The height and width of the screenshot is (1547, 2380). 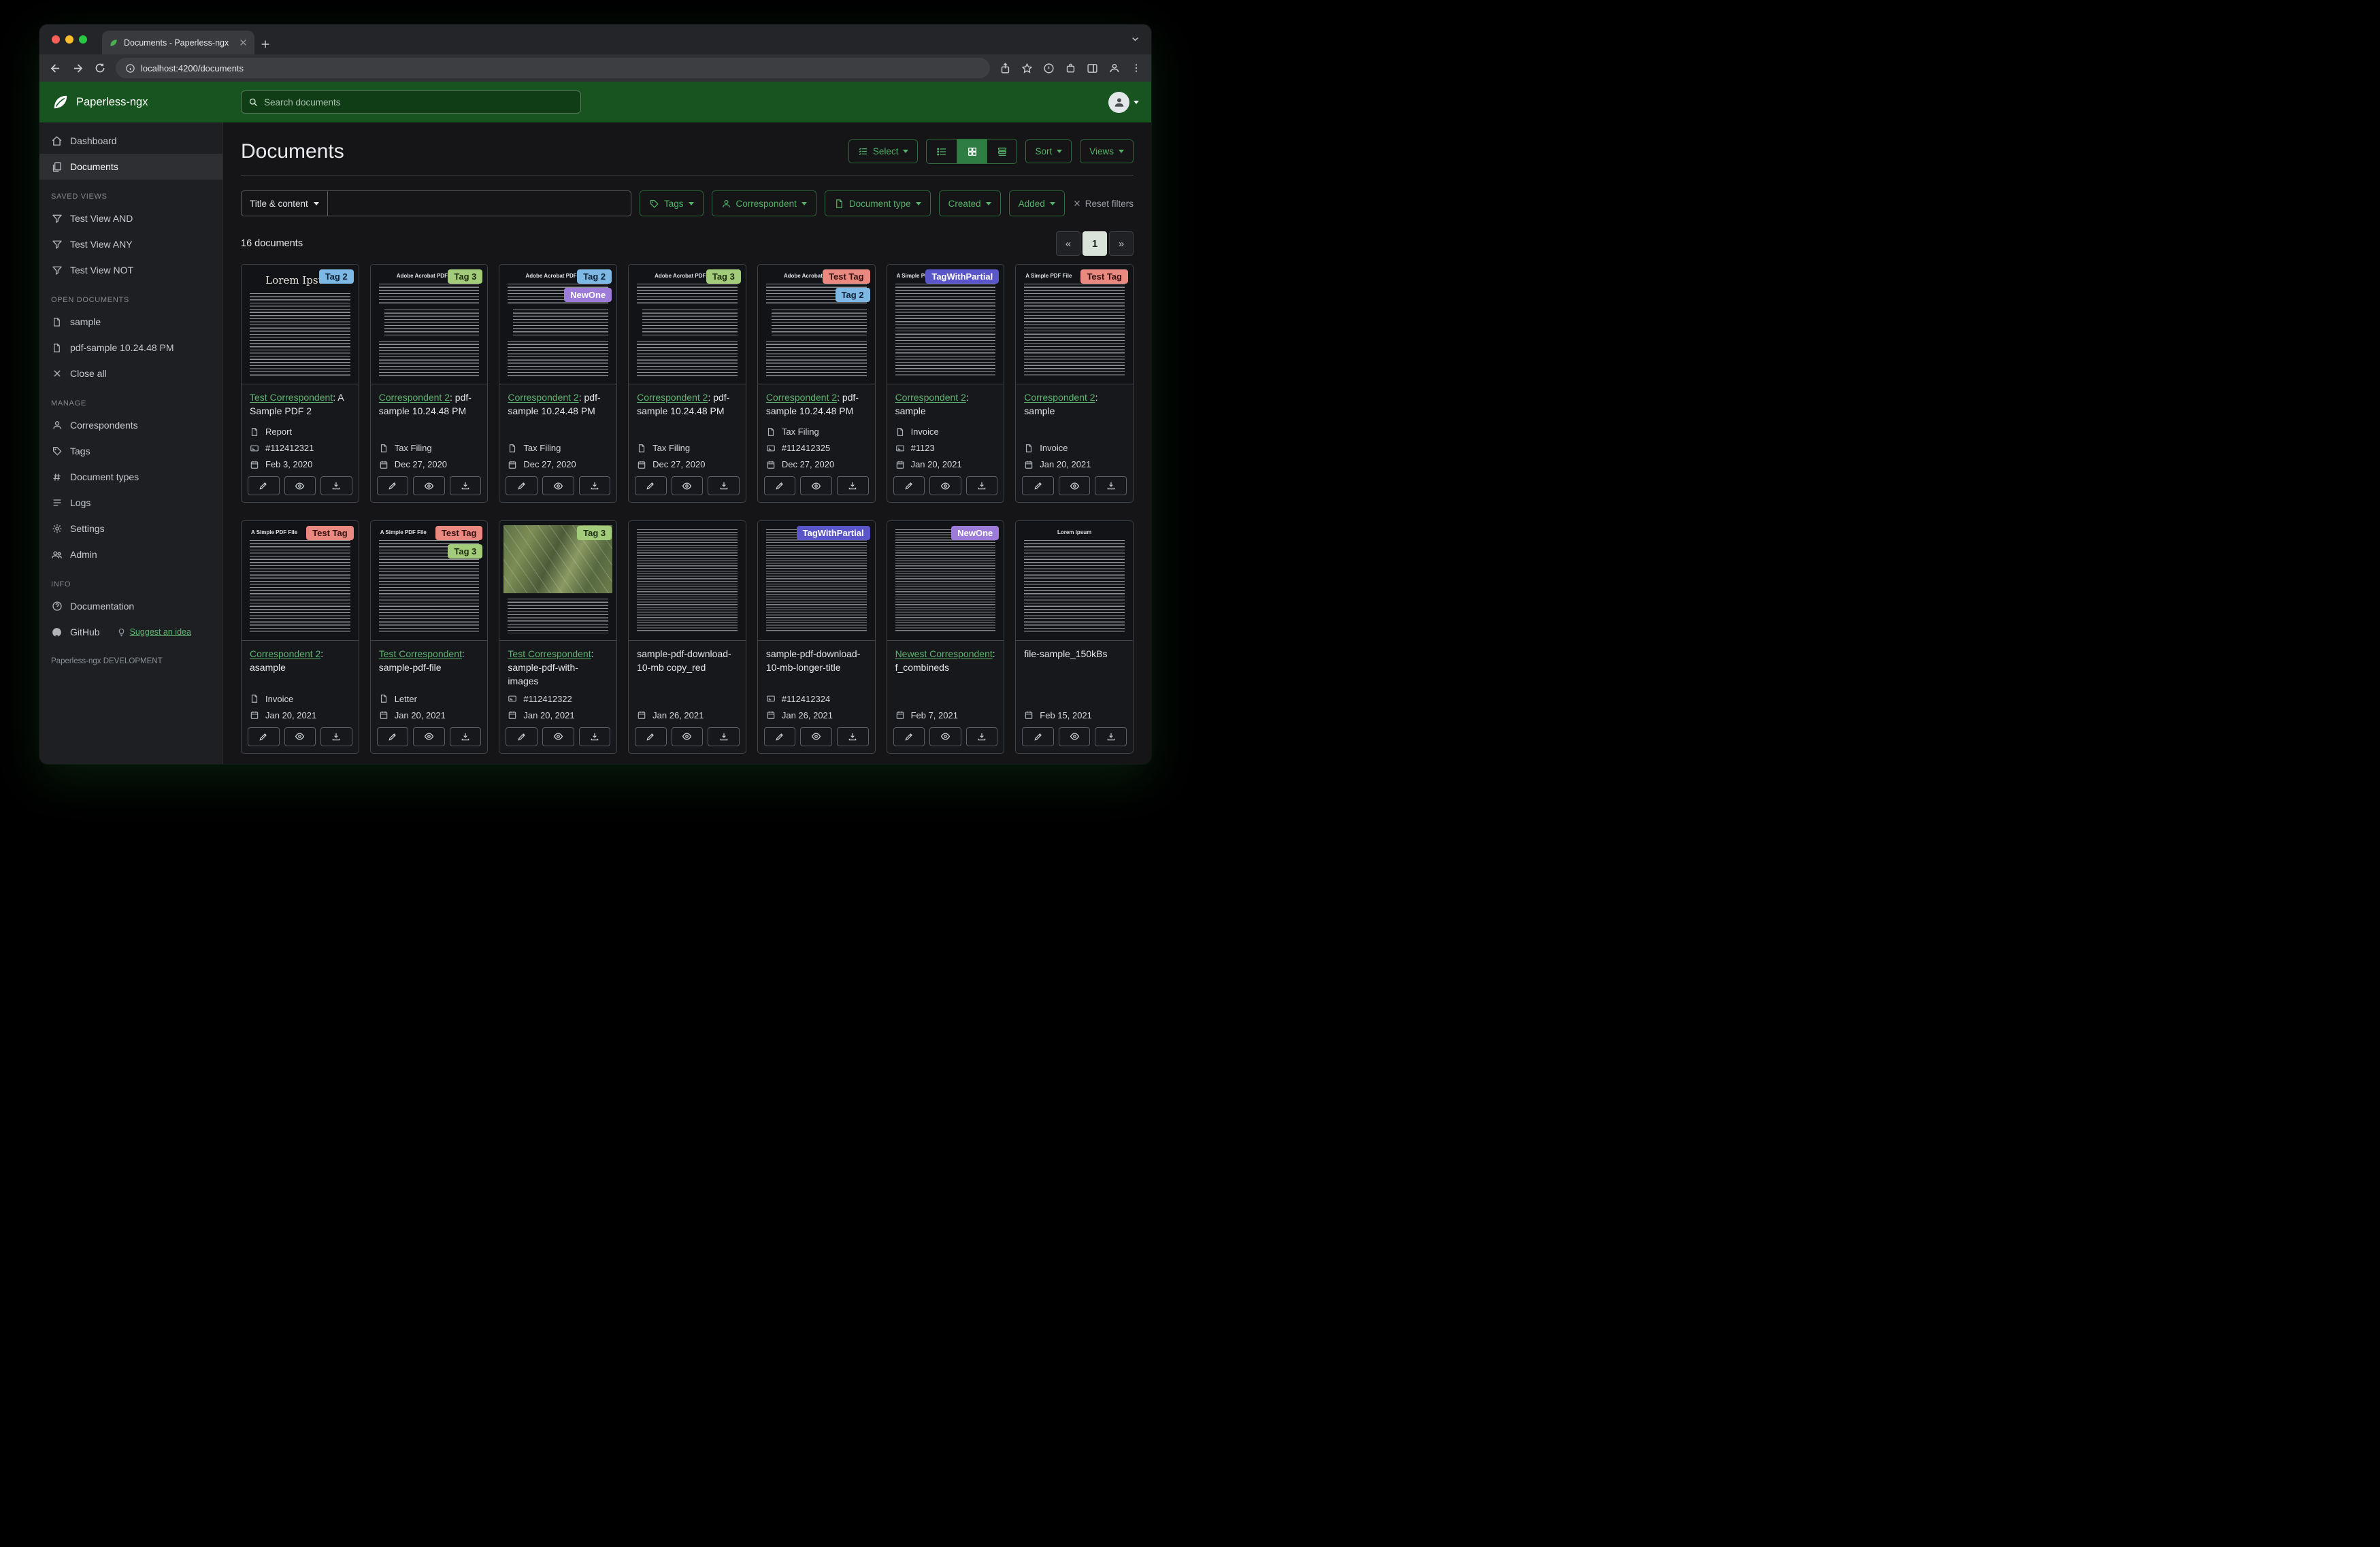 I want to click on document-type-filter-button: Document type, so click(x=878, y=203).